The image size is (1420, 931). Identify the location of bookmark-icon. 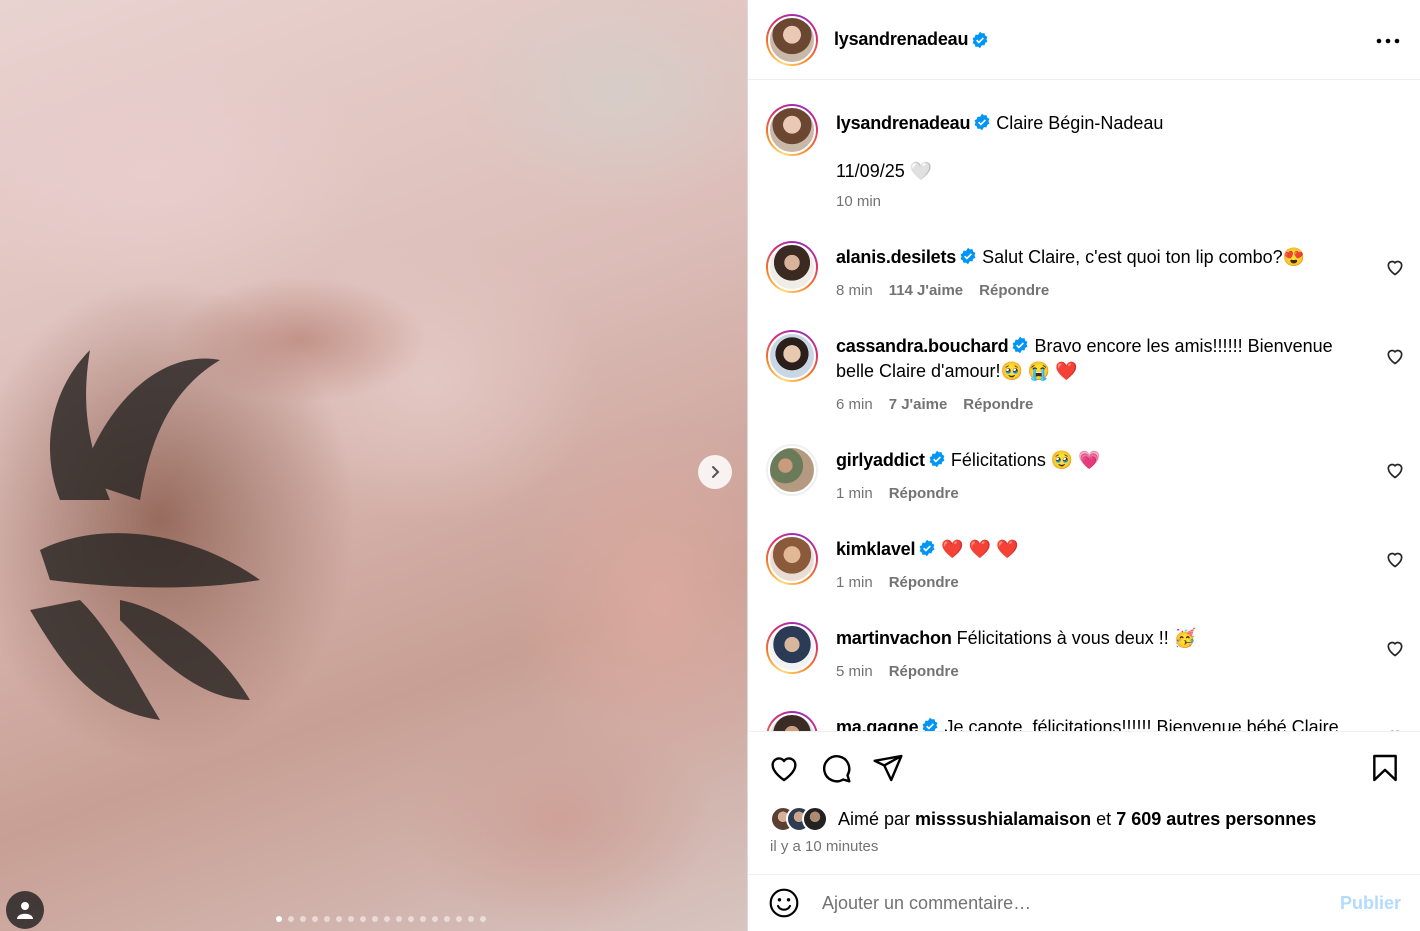
(1385, 768).